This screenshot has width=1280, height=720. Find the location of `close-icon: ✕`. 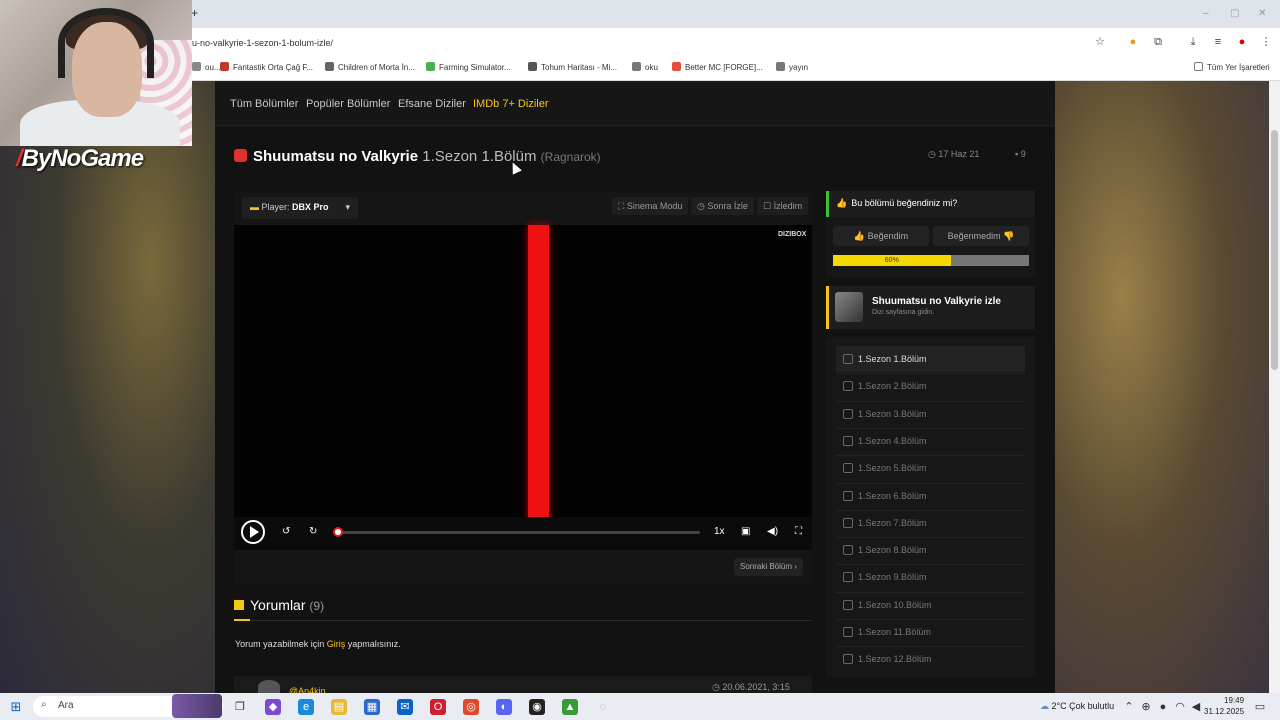

close-icon: ✕ is located at coordinates (1262, 13).